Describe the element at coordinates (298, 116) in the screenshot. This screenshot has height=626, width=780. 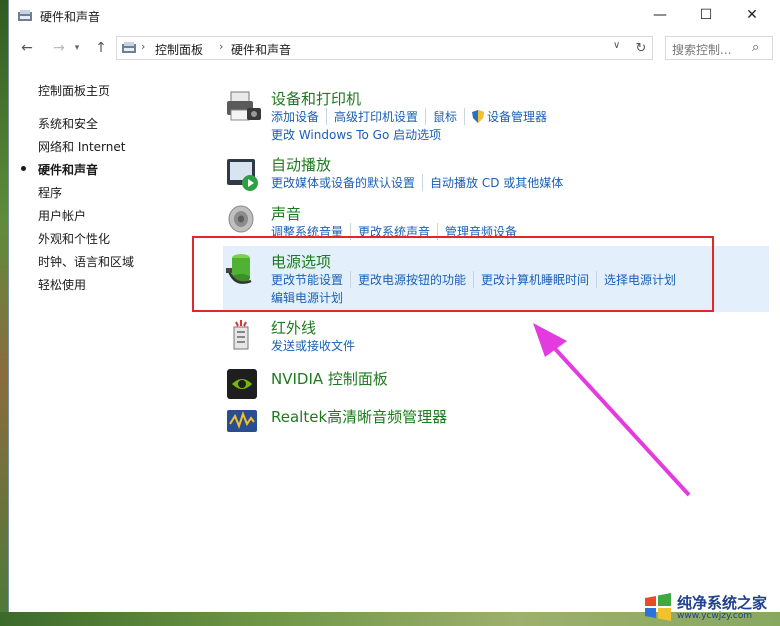
I see `link-add-device: 添加设备` at that location.